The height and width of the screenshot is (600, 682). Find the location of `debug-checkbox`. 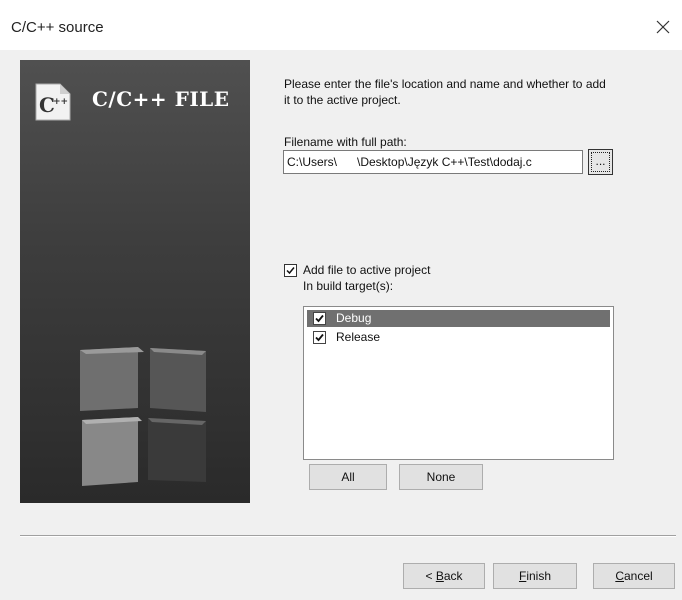

debug-checkbox is located at coordinates (319, 318).